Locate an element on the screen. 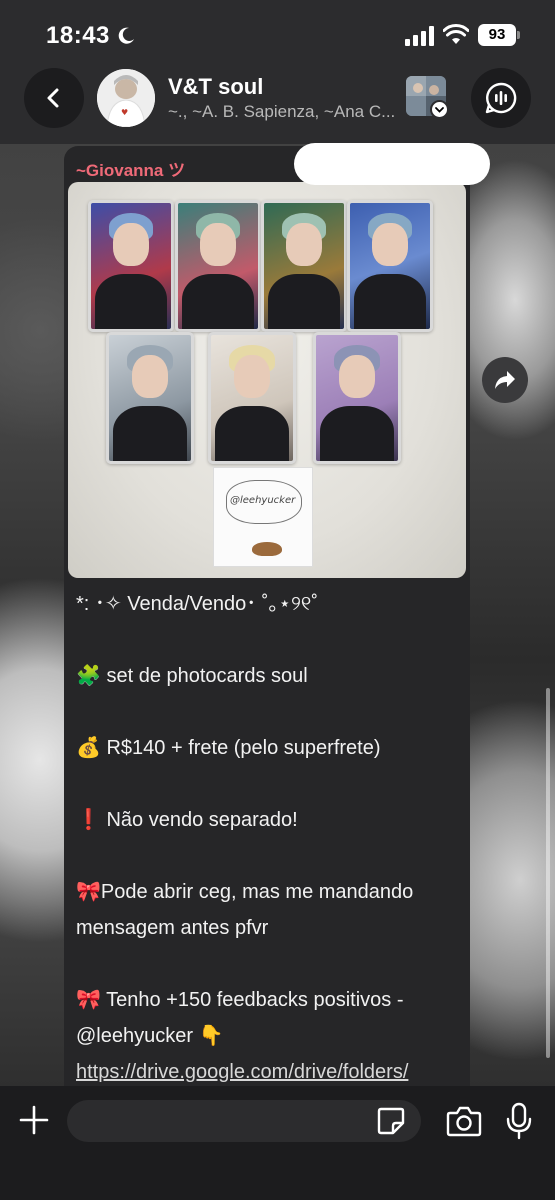  group-avatar-image: ♥ is located at coordinates (126, 98).